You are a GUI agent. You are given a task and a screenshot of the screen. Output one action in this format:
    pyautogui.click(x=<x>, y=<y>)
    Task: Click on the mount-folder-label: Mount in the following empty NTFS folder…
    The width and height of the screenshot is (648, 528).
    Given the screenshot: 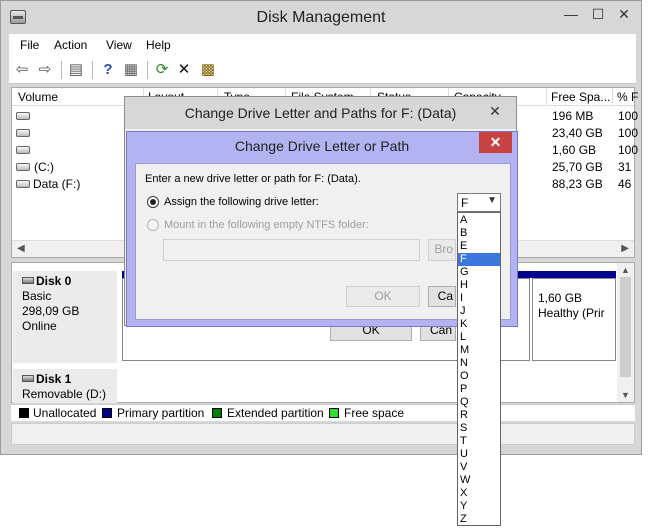 What is the action you would take?
    pyautogui.click(x=266, y=225)
    